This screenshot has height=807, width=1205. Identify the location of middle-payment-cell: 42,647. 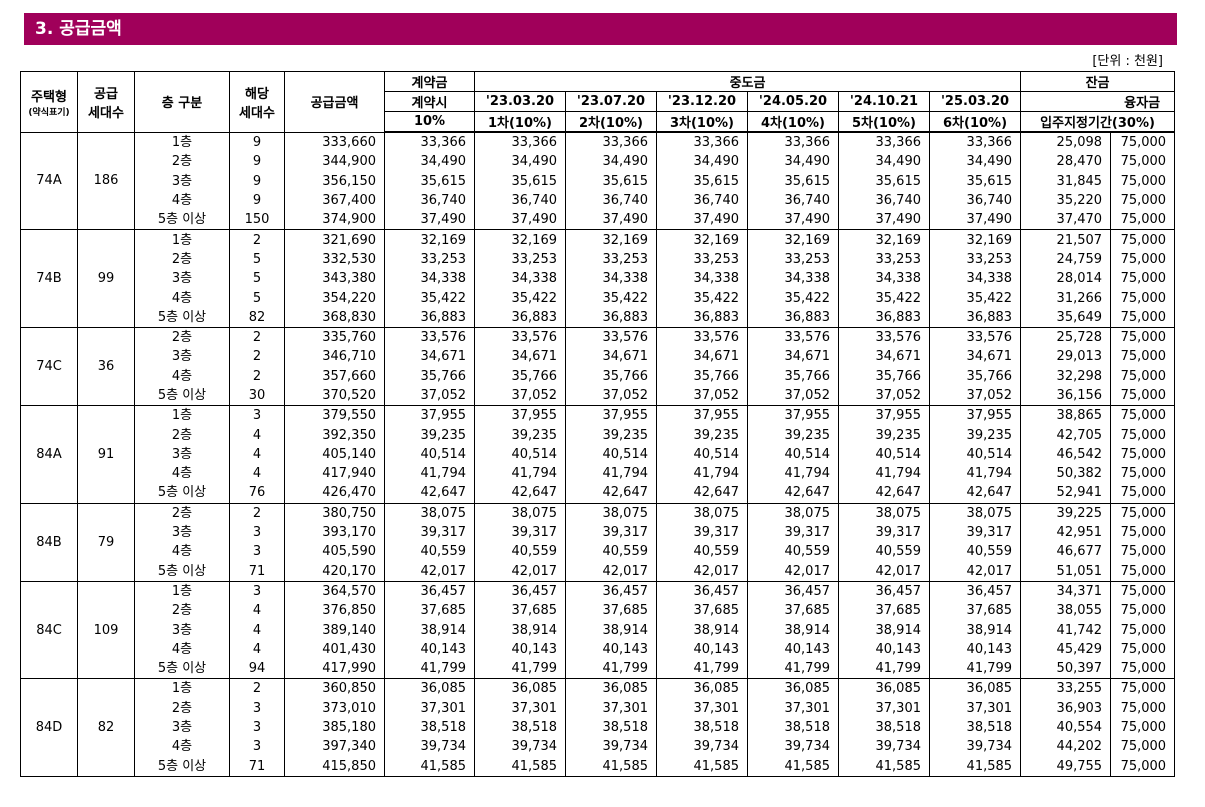
(975, 493).